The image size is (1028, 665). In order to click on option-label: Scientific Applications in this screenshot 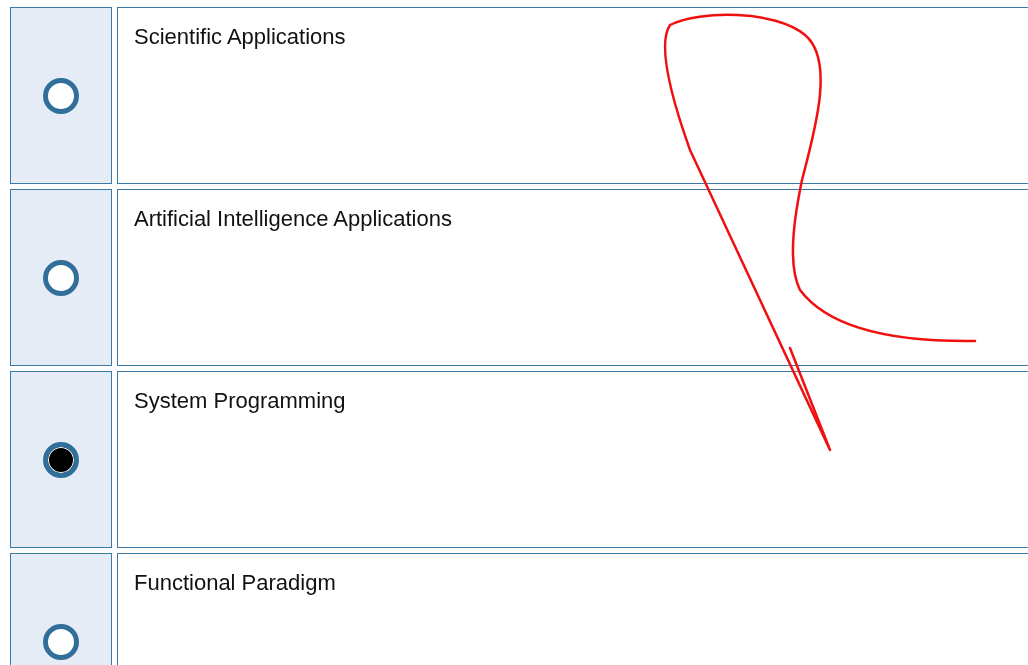, I will do `click(240, 36)`.